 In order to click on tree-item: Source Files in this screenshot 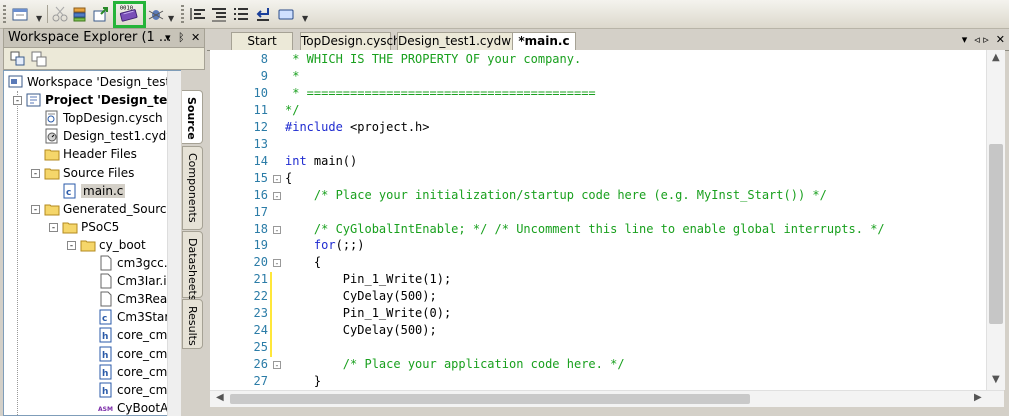, I will do `click(89, 173)`.